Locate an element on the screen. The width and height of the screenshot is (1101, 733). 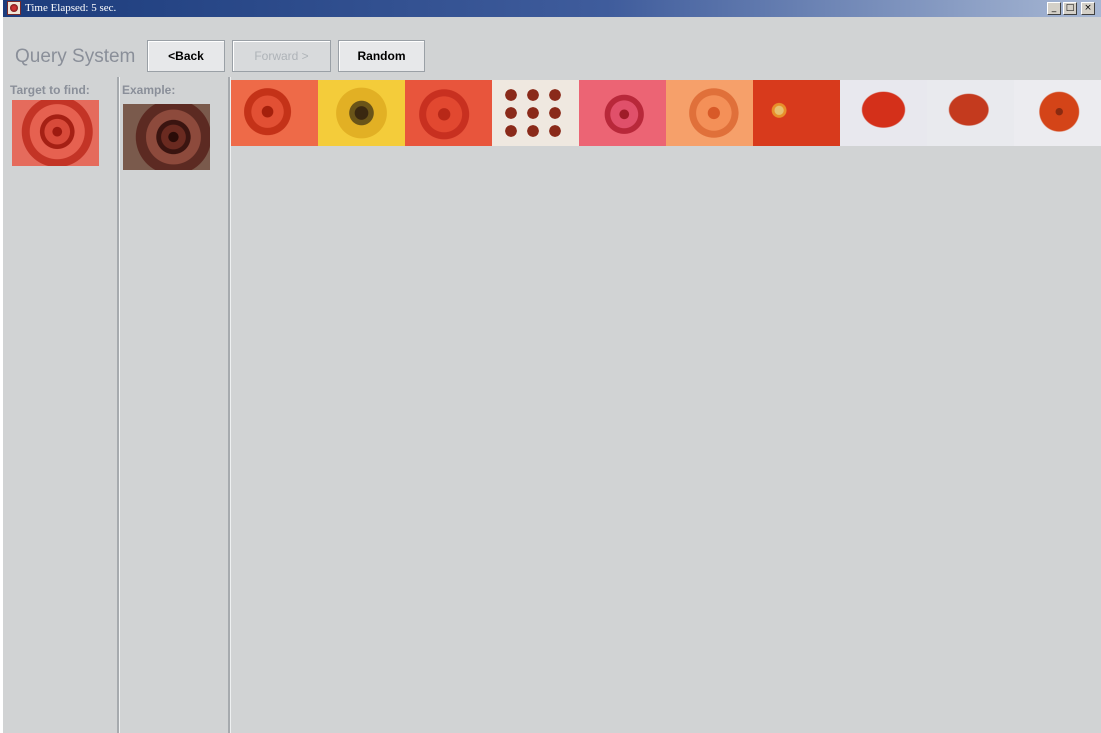
example-label: Example: is located at coordinates (149, 90).